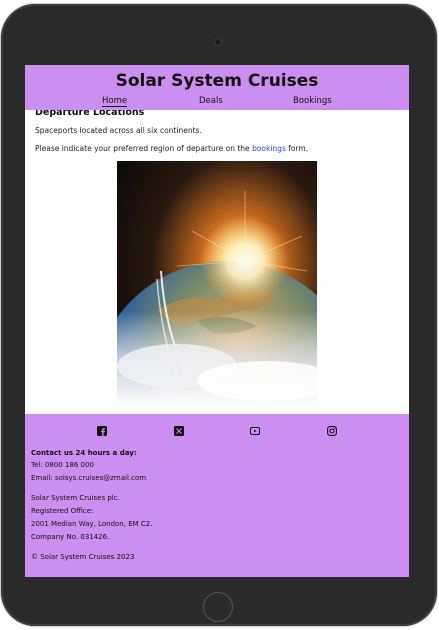 The width and height of the screenshot is (439, 630). I want to click on nav-item-deals: Deals, so click(211, 101).